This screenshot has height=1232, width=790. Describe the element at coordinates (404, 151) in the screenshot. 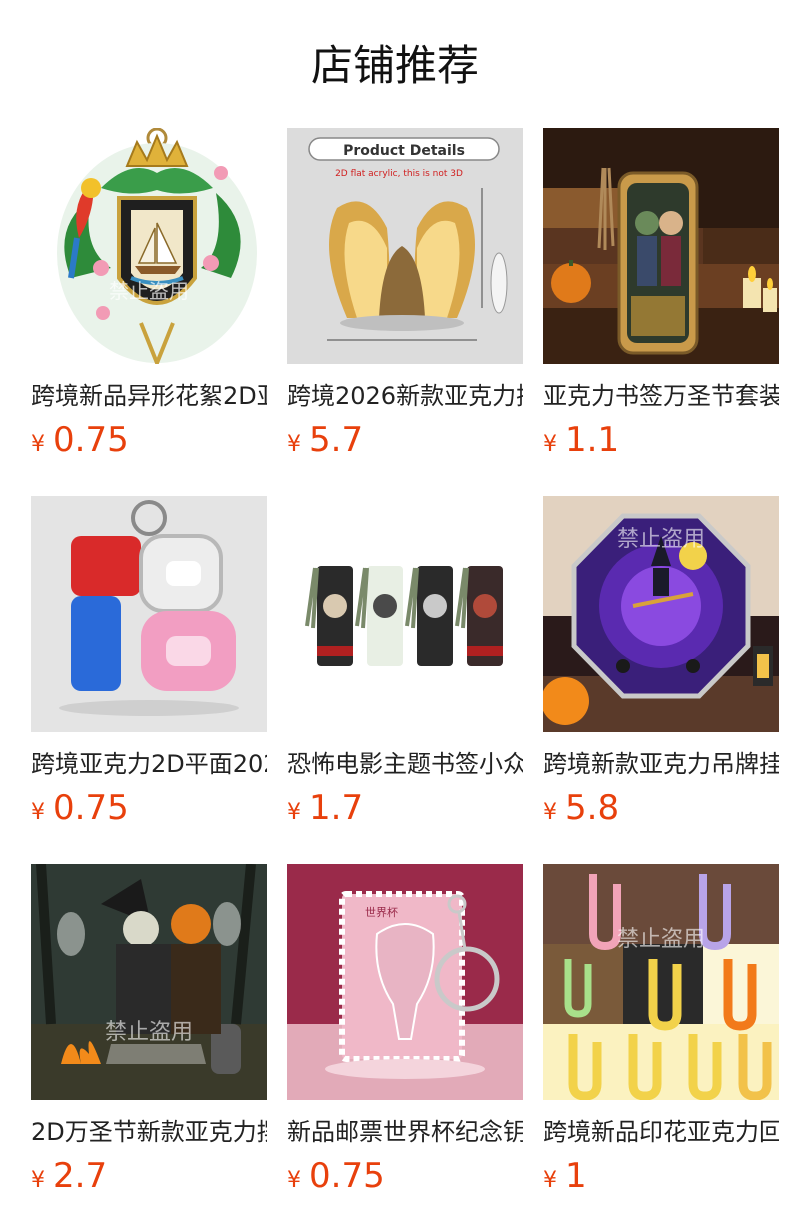

I see `product-details-title: Product Details` at that location.